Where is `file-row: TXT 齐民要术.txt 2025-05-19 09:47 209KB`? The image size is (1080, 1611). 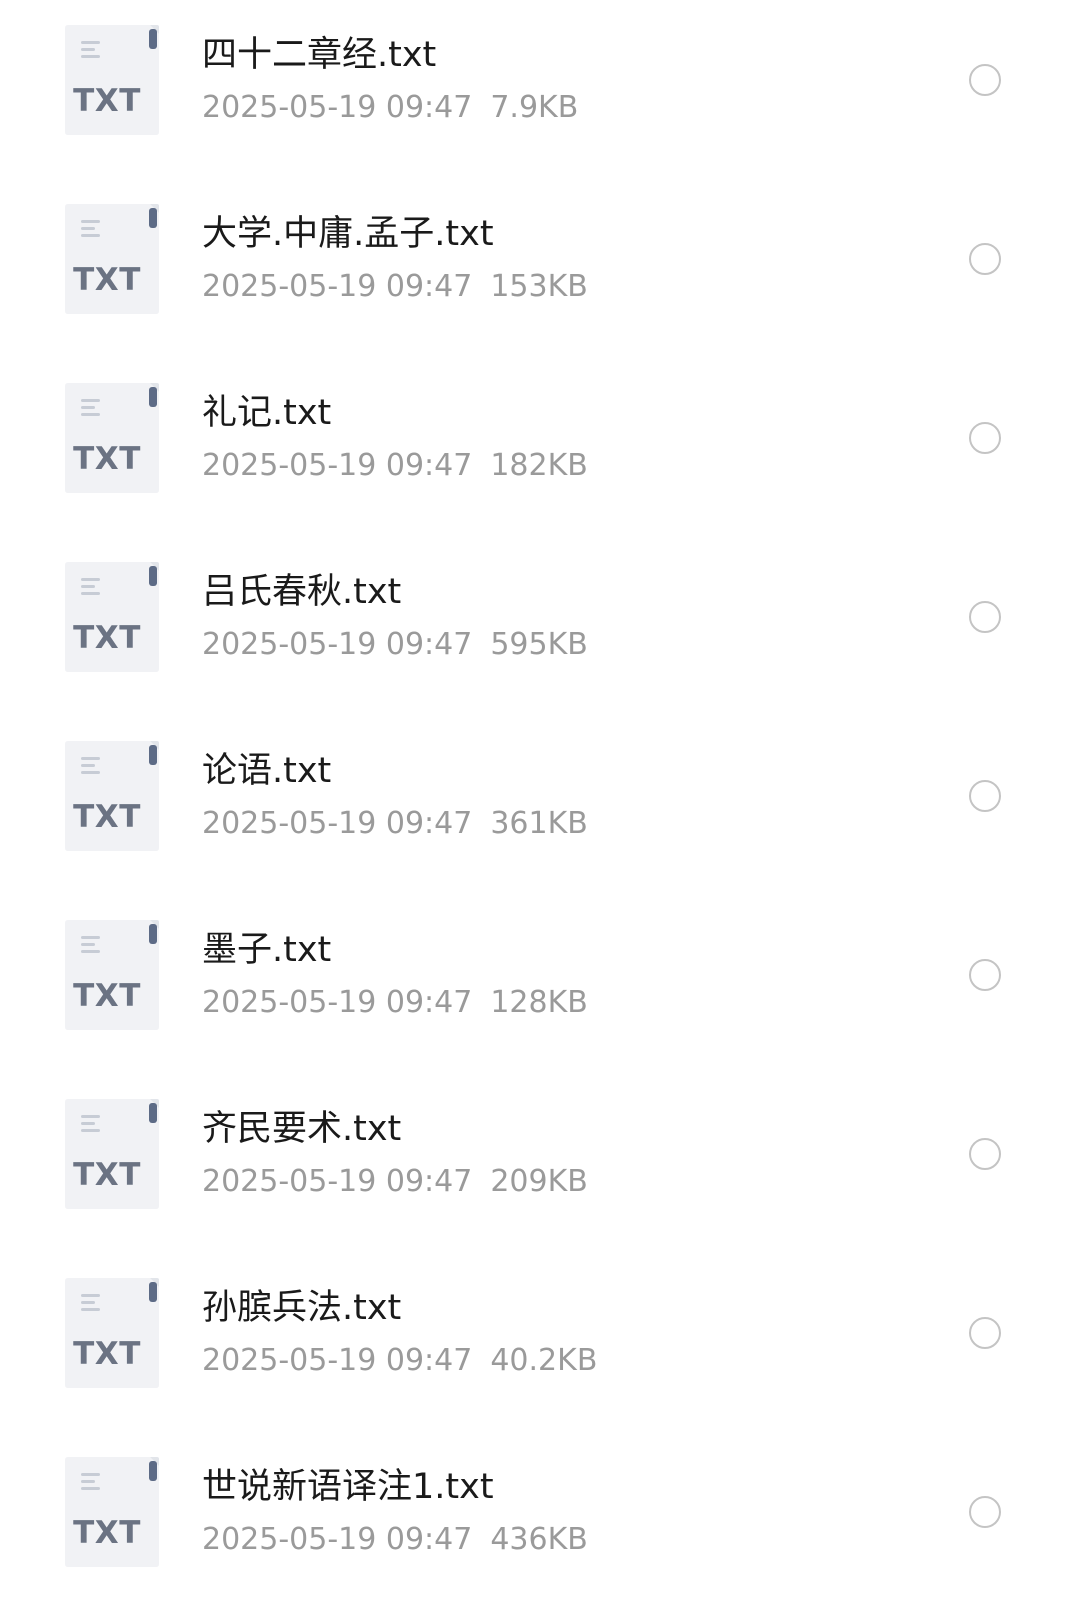 file-row: TXT 齐民要术.txt 2025-05-19 09:47 209KB is located at coordinates (540, 1163).